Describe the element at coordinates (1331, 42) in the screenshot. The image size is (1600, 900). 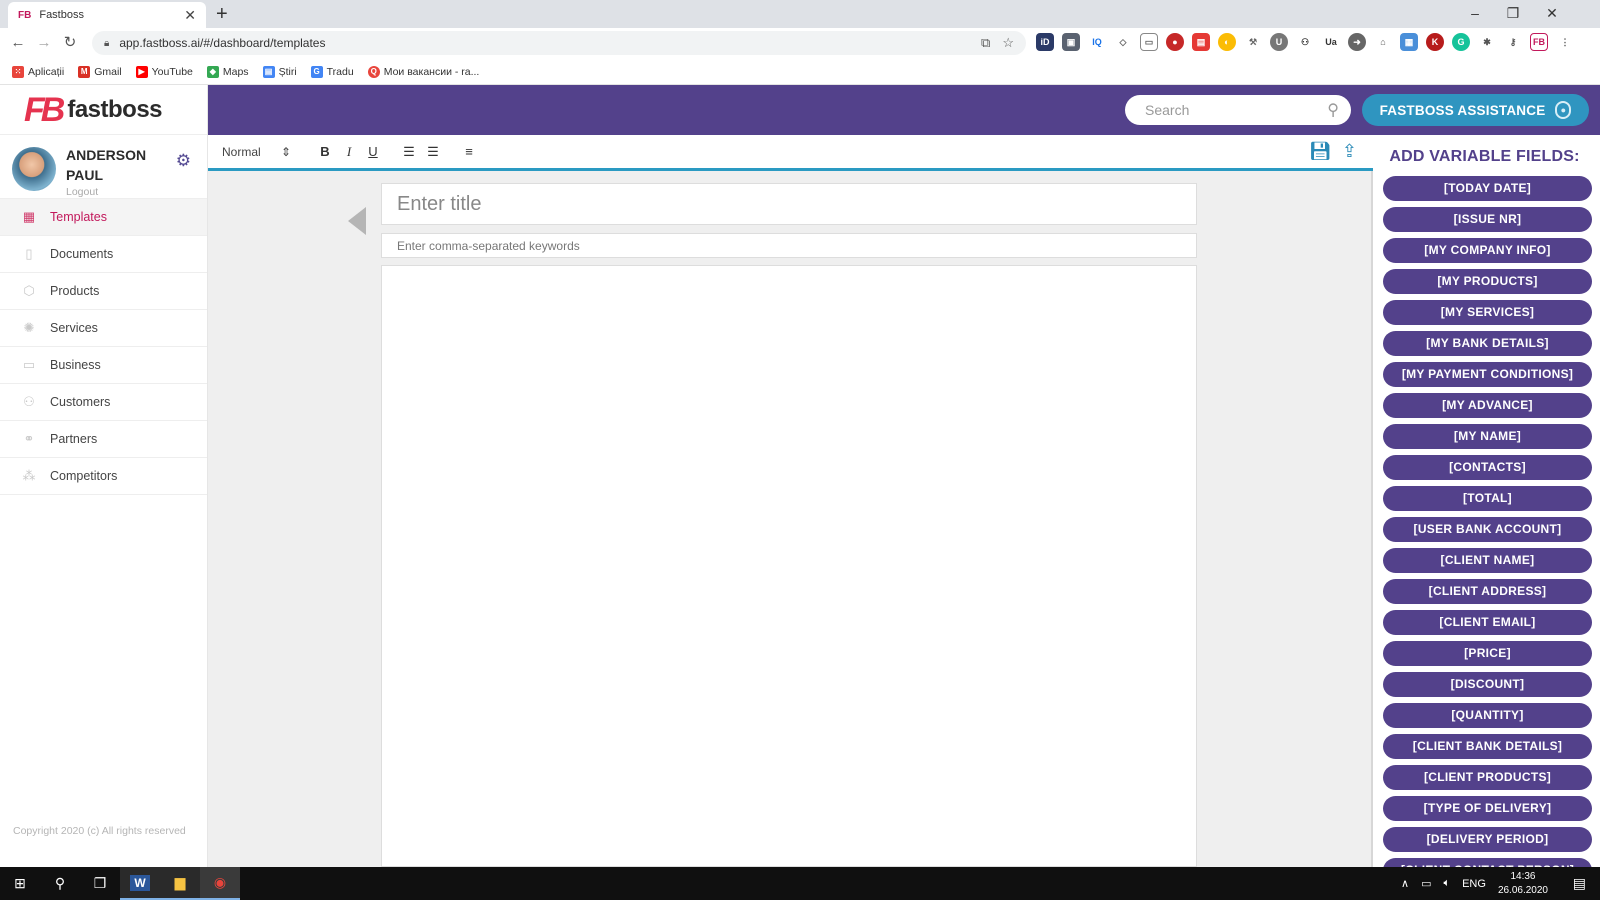
I see `extension-ua-icon: Ua` at that location.